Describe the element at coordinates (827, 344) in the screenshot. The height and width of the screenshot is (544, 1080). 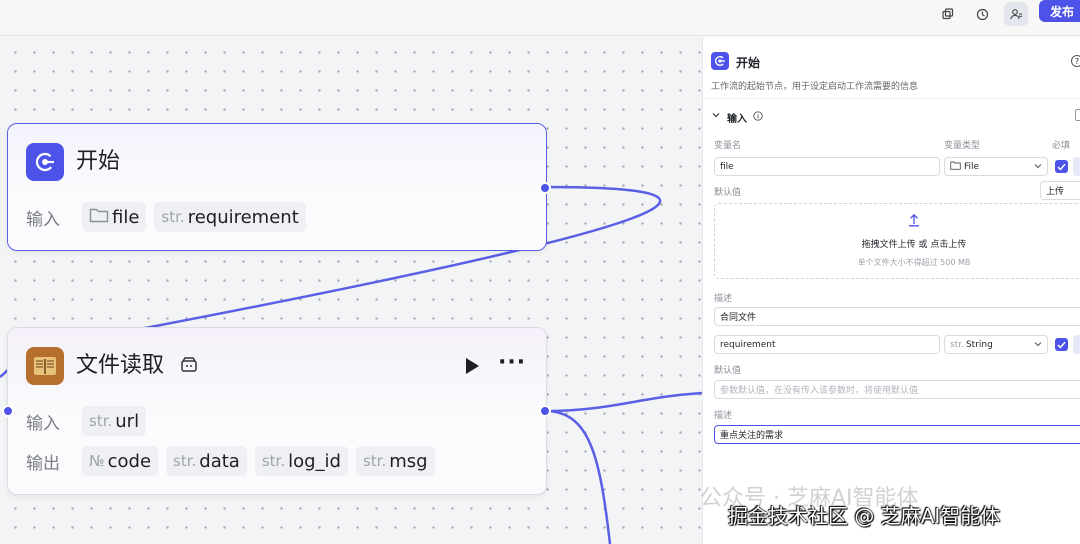
I see `variable-name-input: requirement` at that location.